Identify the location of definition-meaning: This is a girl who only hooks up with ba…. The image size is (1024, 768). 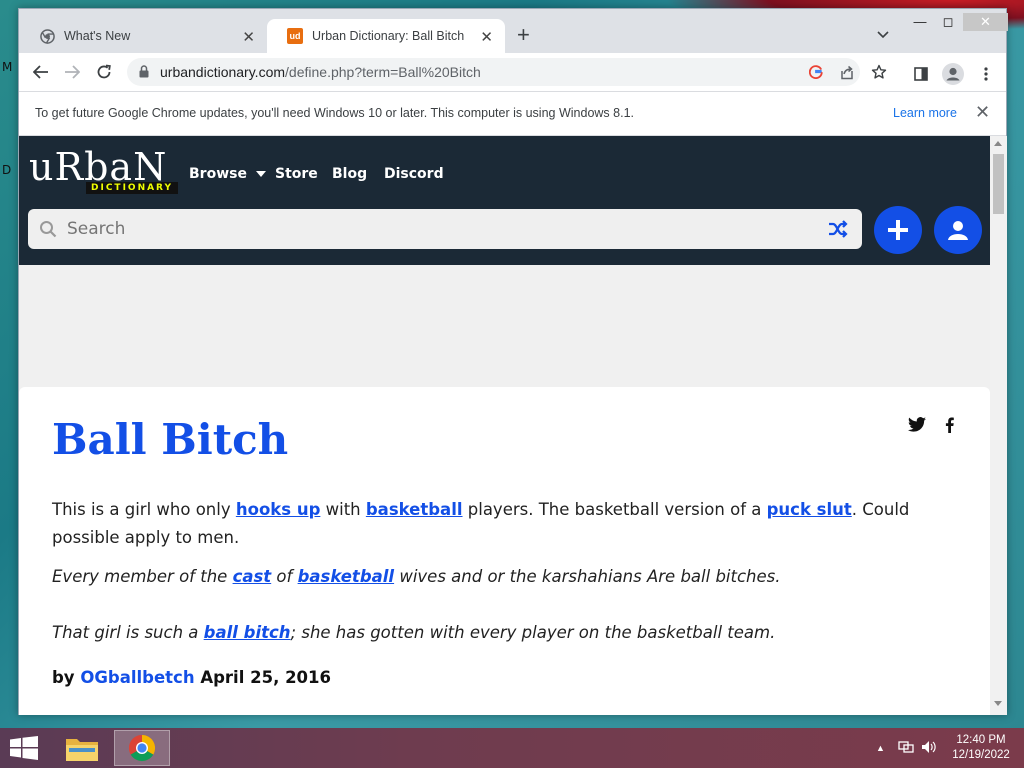
(502, 524).